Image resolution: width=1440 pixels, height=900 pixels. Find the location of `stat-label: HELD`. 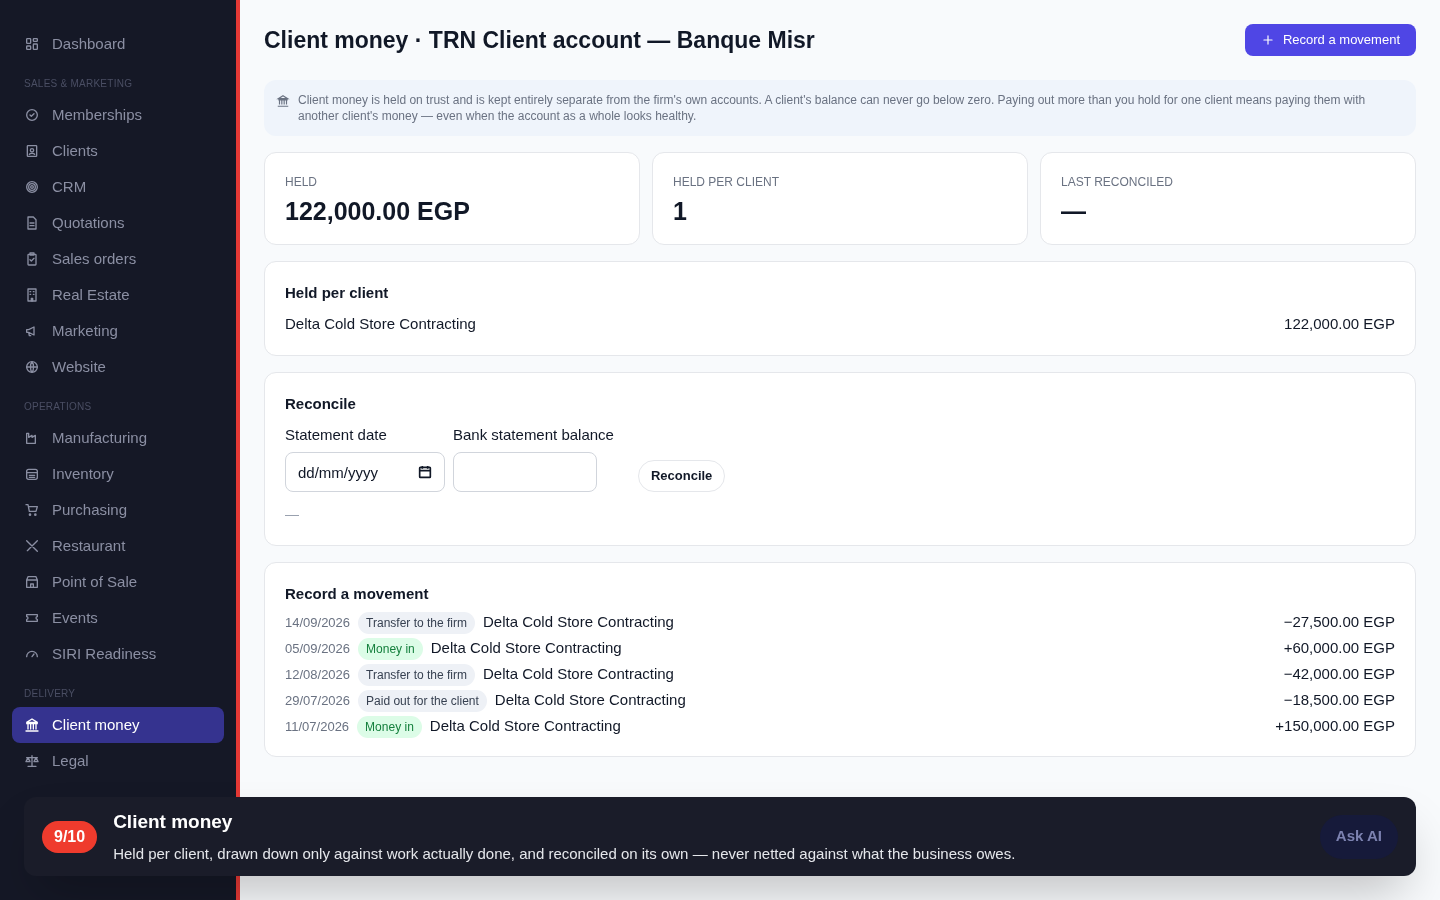

stat-label: HELD is located at coordinates (301, 182).